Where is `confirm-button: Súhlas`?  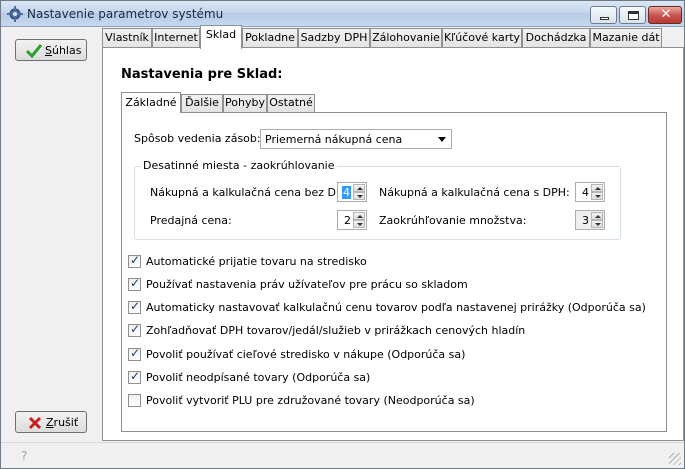 confirm-button: Súhlas is located at coordinates (51, 50).